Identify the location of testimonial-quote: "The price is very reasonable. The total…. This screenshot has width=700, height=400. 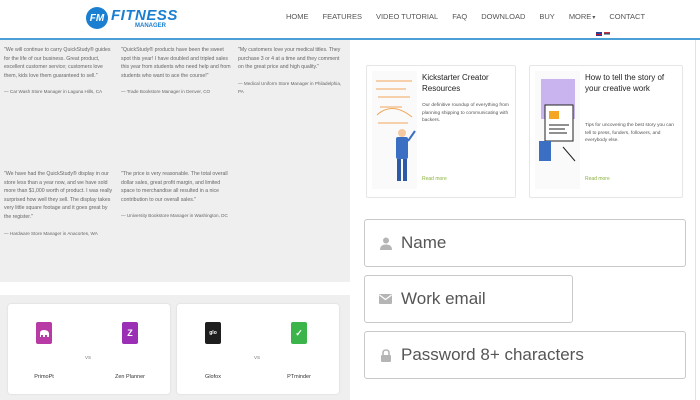
(174, 187).